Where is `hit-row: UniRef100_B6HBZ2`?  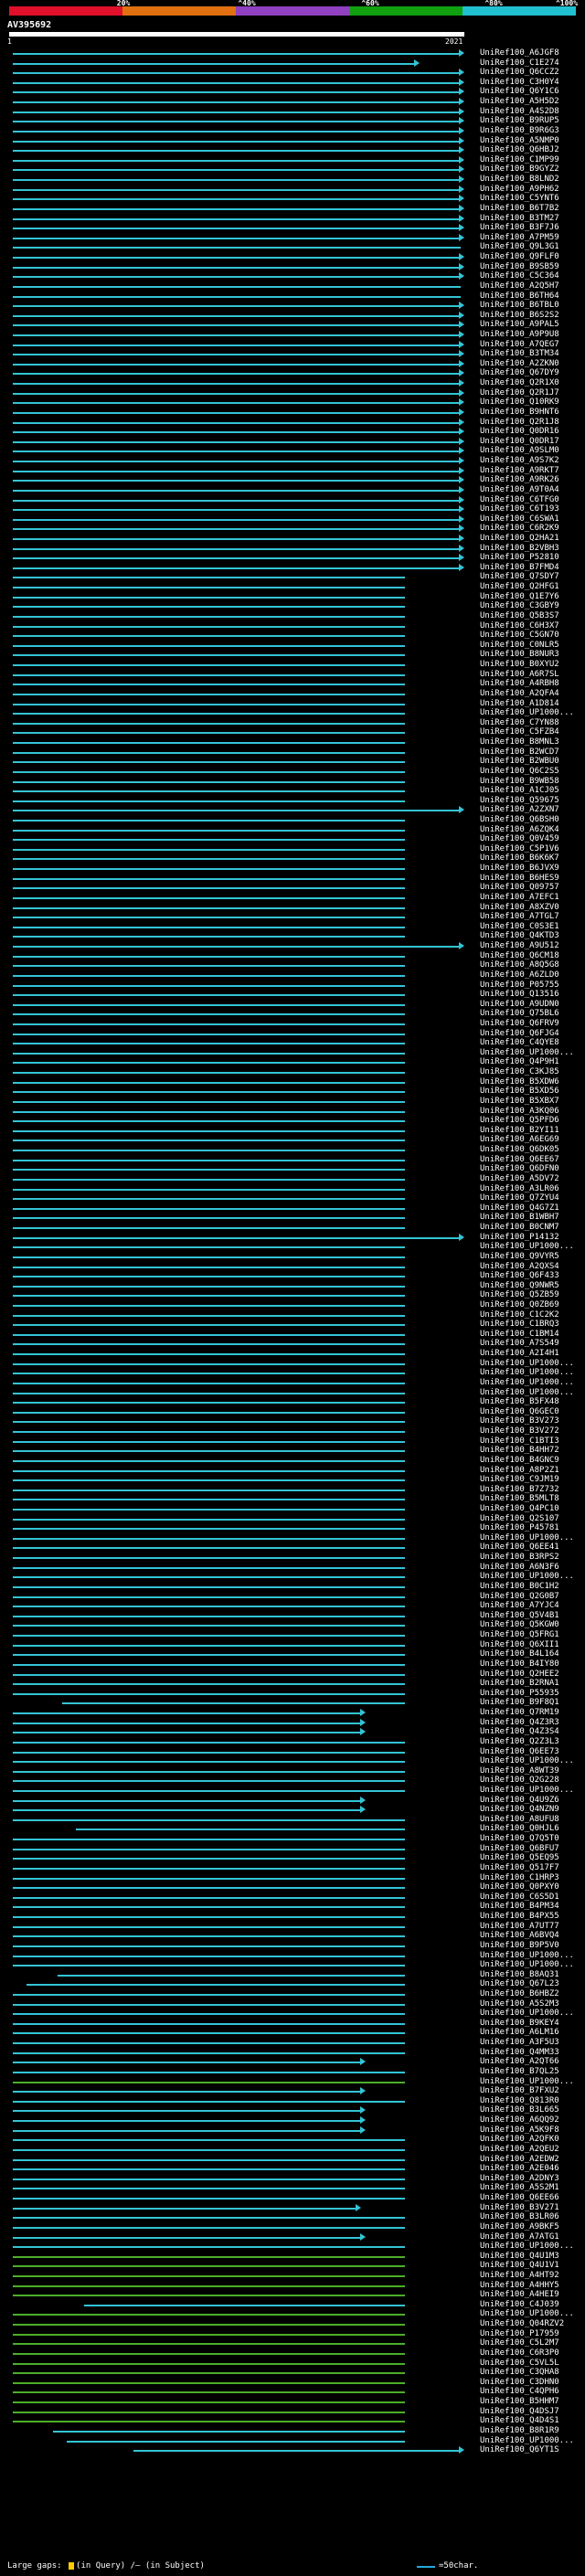 hit-row: UniRef100_B6HBZ2 is located at coordinates (293, 1994).